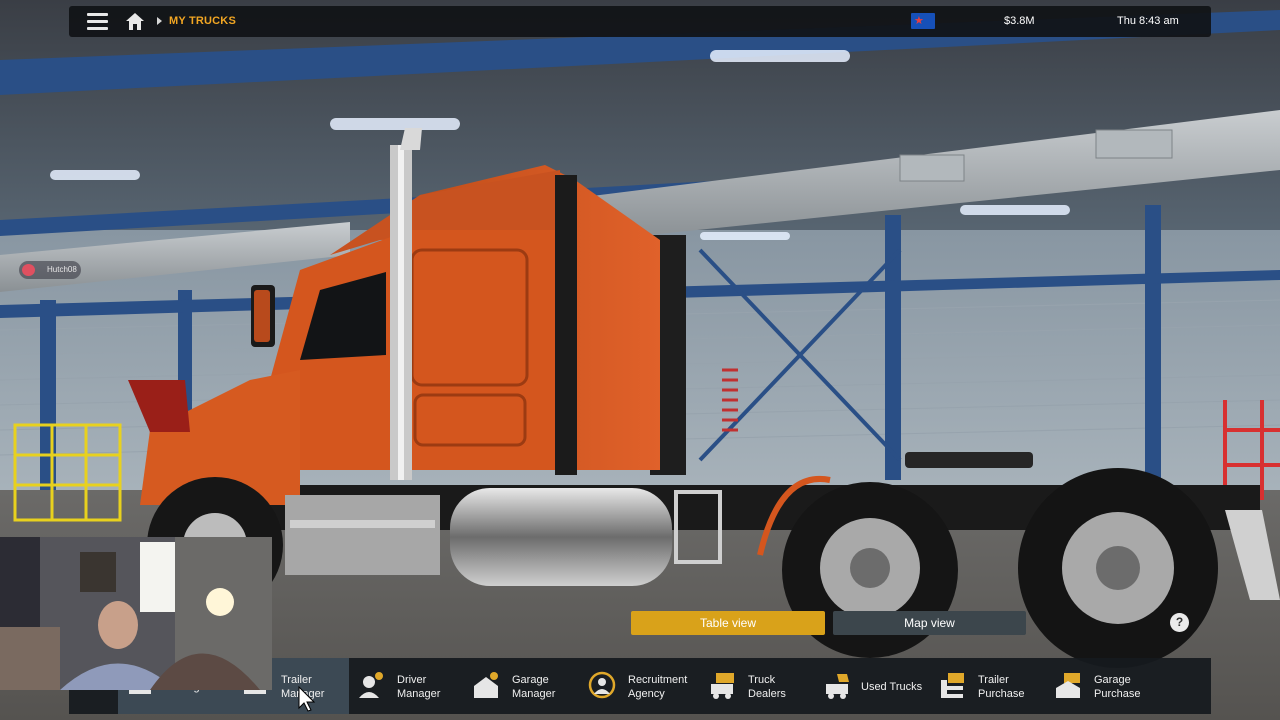  What do you see at coordinates (658, 687) in the screenshot?
I see `nav-label: Recruitment Agency` at bounding box center [658, 687].